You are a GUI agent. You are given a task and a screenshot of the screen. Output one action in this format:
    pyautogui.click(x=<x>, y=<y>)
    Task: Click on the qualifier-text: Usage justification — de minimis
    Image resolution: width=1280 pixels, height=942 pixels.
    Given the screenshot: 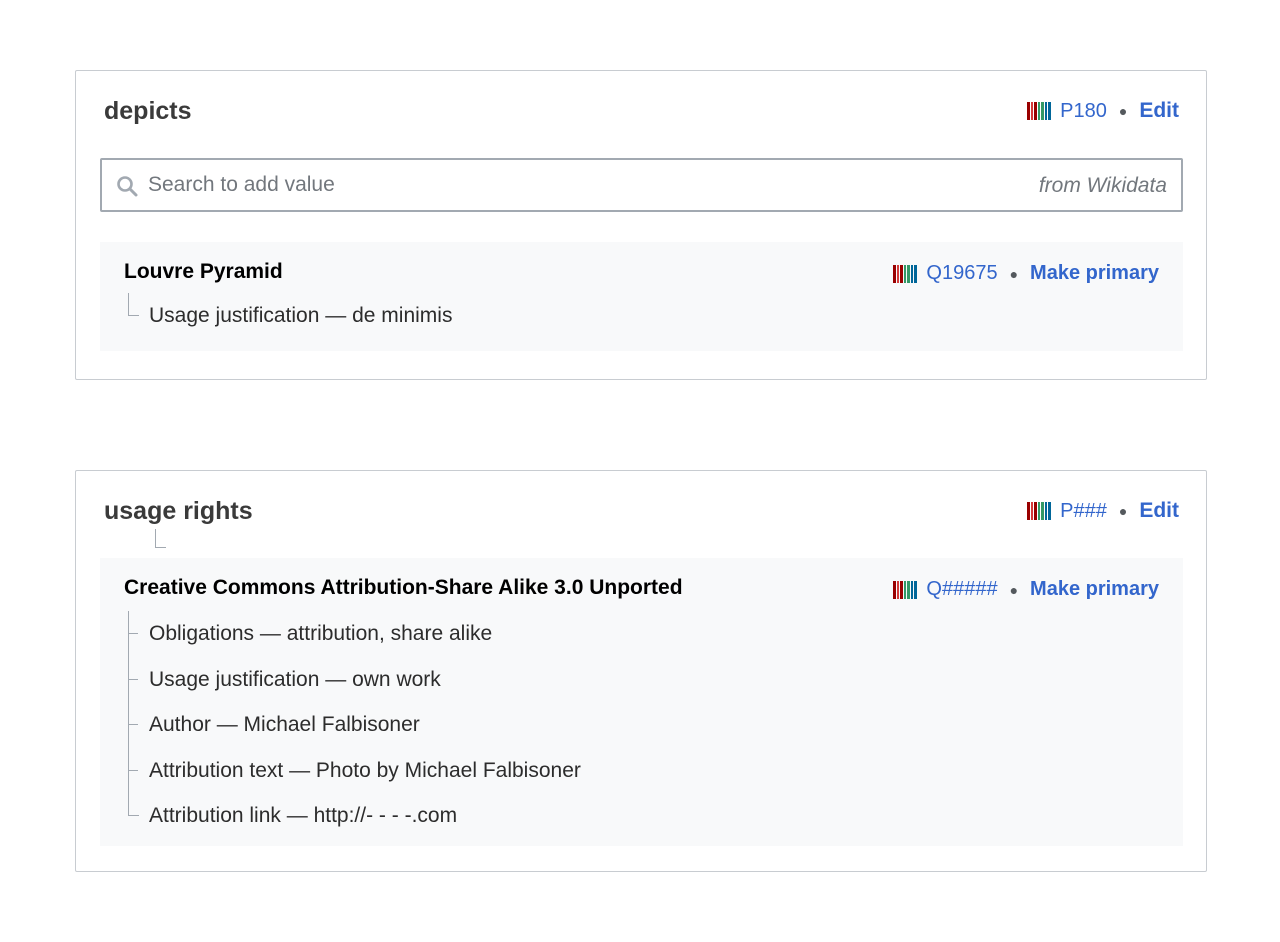 What is the action you would take?
    pyautogui.click(x=301, y=315)
    